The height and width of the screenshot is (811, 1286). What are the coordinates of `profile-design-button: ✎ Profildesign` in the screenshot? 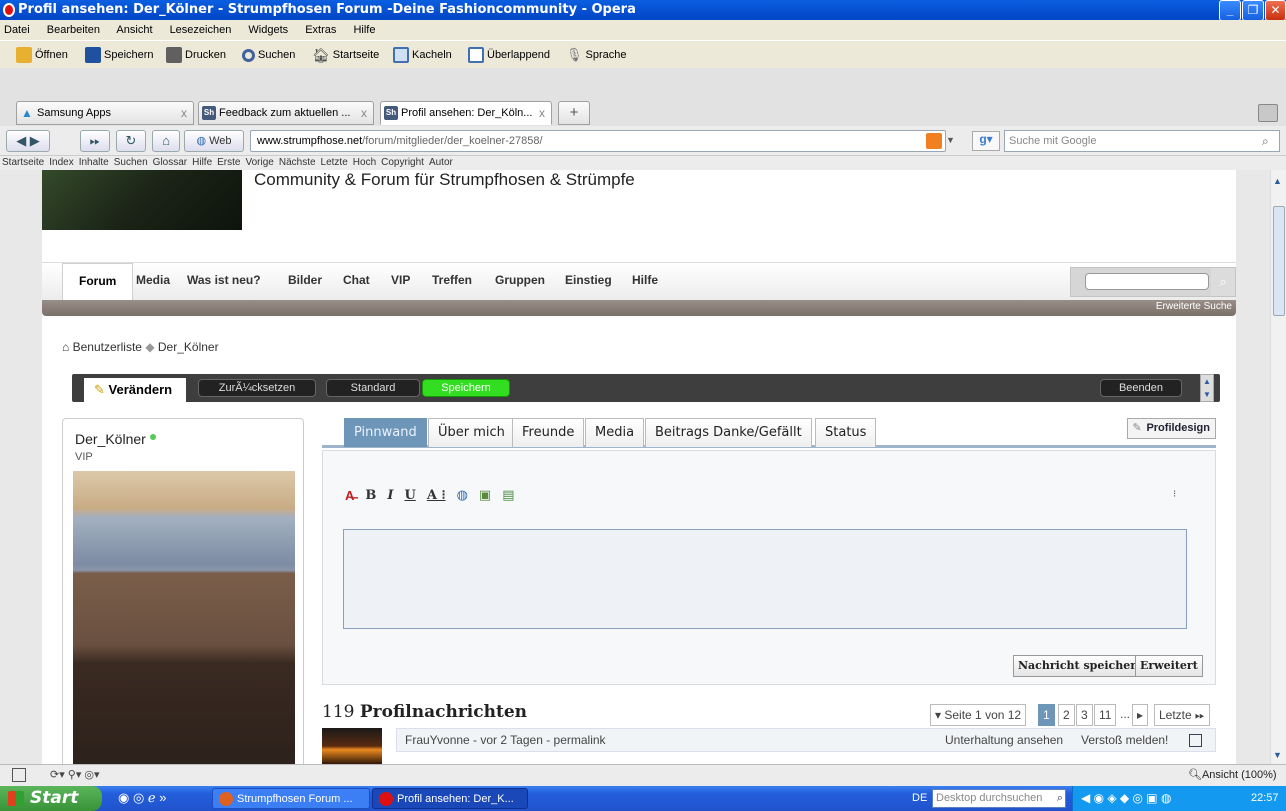 It's located at (1171, 428).